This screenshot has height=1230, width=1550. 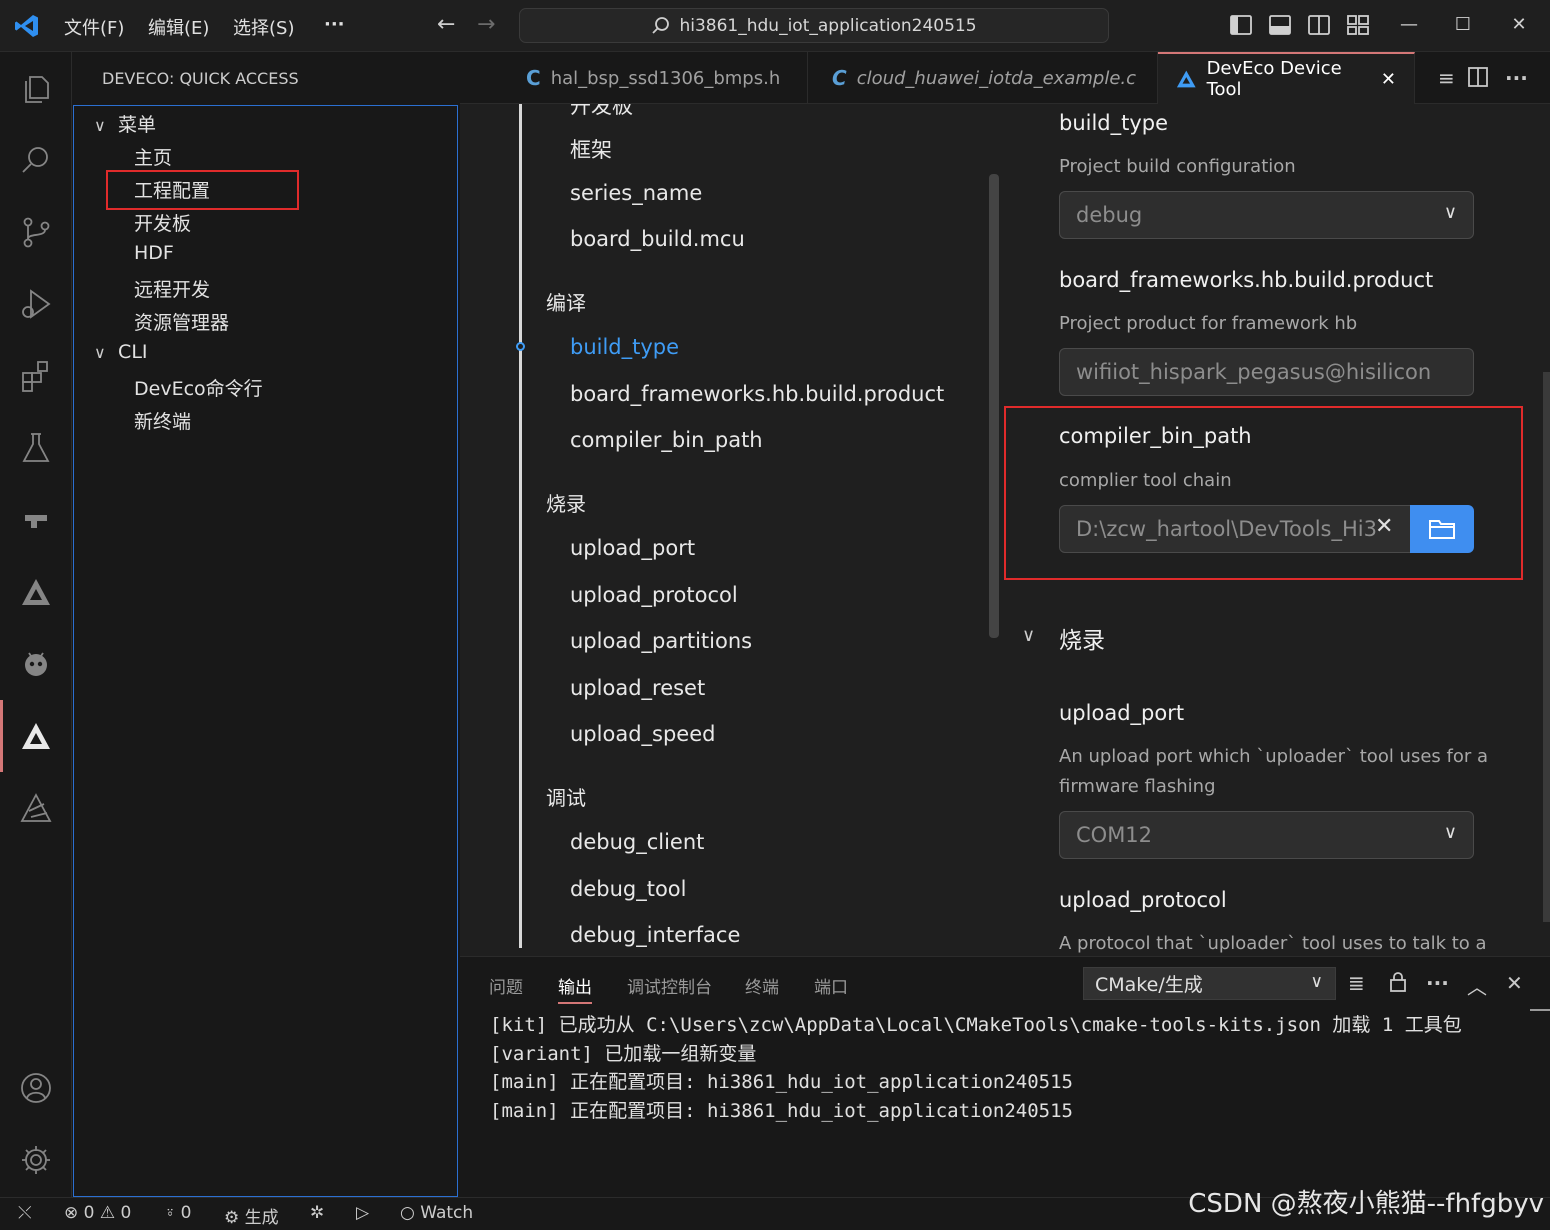 What do you see at coordinates (655, 935) in the screenshot?
I see `toc-item-debug-interface: debug_interface` at bounding box center [655, 935].